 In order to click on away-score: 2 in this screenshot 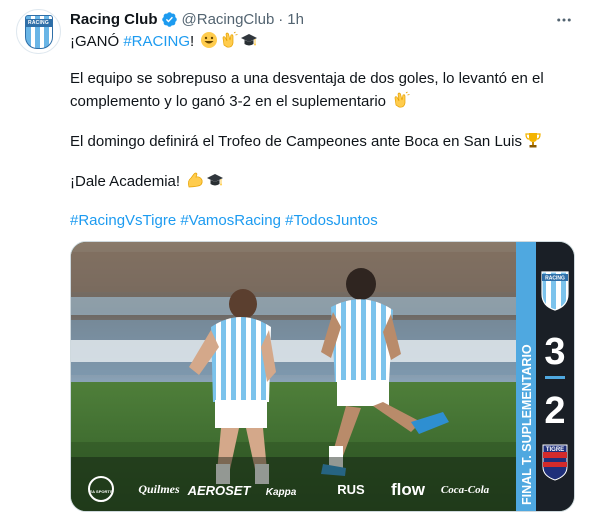, I will do `click(554, 411)`.